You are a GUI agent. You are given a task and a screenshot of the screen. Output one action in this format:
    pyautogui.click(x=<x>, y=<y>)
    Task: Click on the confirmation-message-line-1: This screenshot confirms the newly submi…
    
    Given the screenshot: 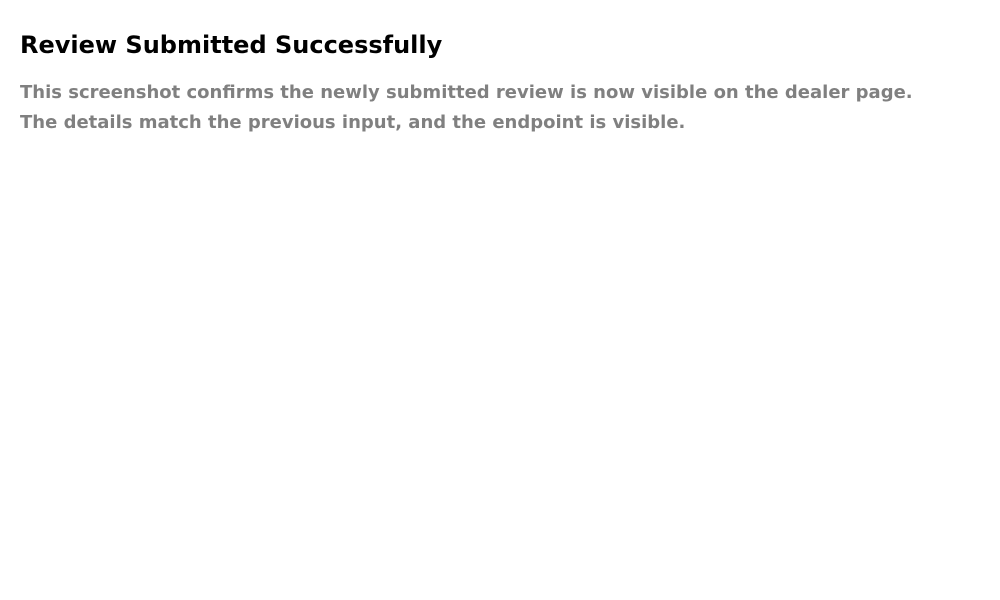 What is the action you would take?
    pyautogui.click(x=466, y=92)
    